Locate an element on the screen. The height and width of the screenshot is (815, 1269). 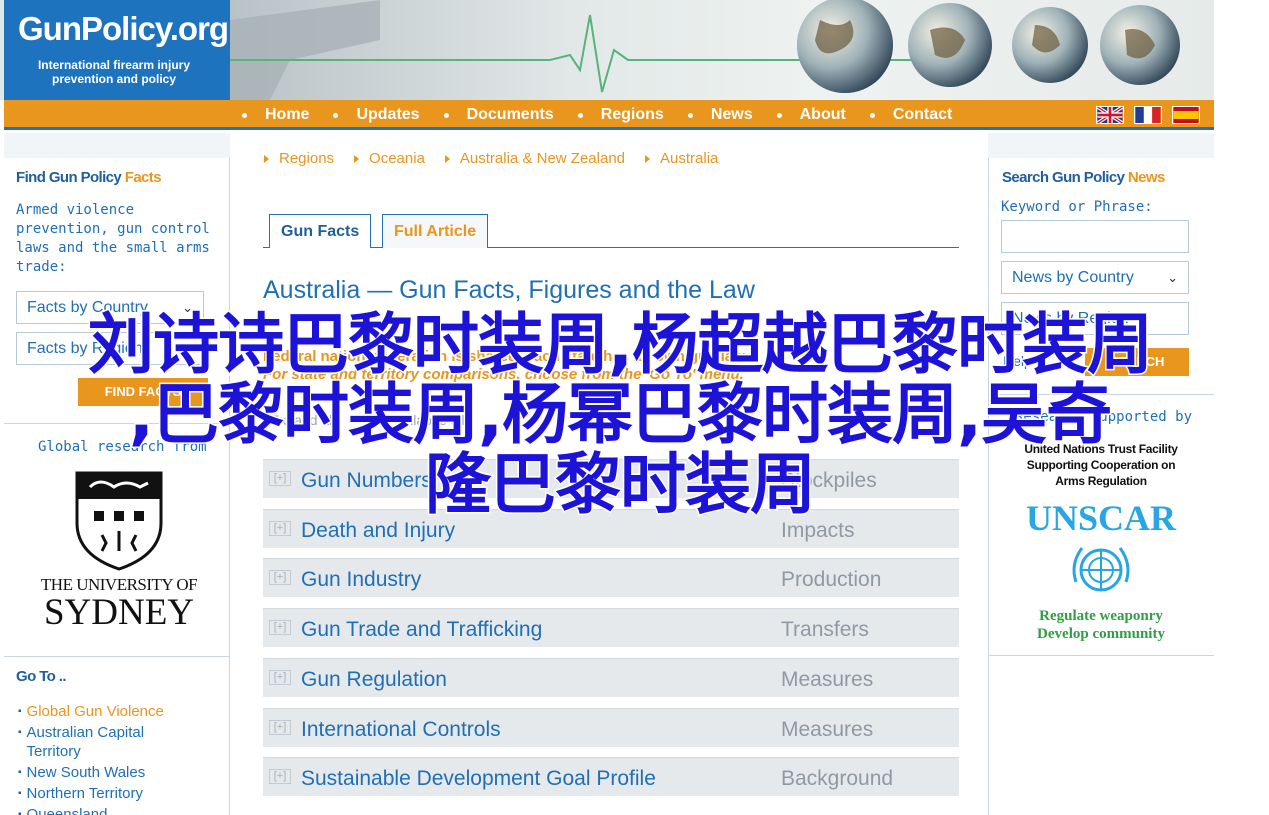
chevron-down-icon: ⌄ is located at coordinates (1172, 277).